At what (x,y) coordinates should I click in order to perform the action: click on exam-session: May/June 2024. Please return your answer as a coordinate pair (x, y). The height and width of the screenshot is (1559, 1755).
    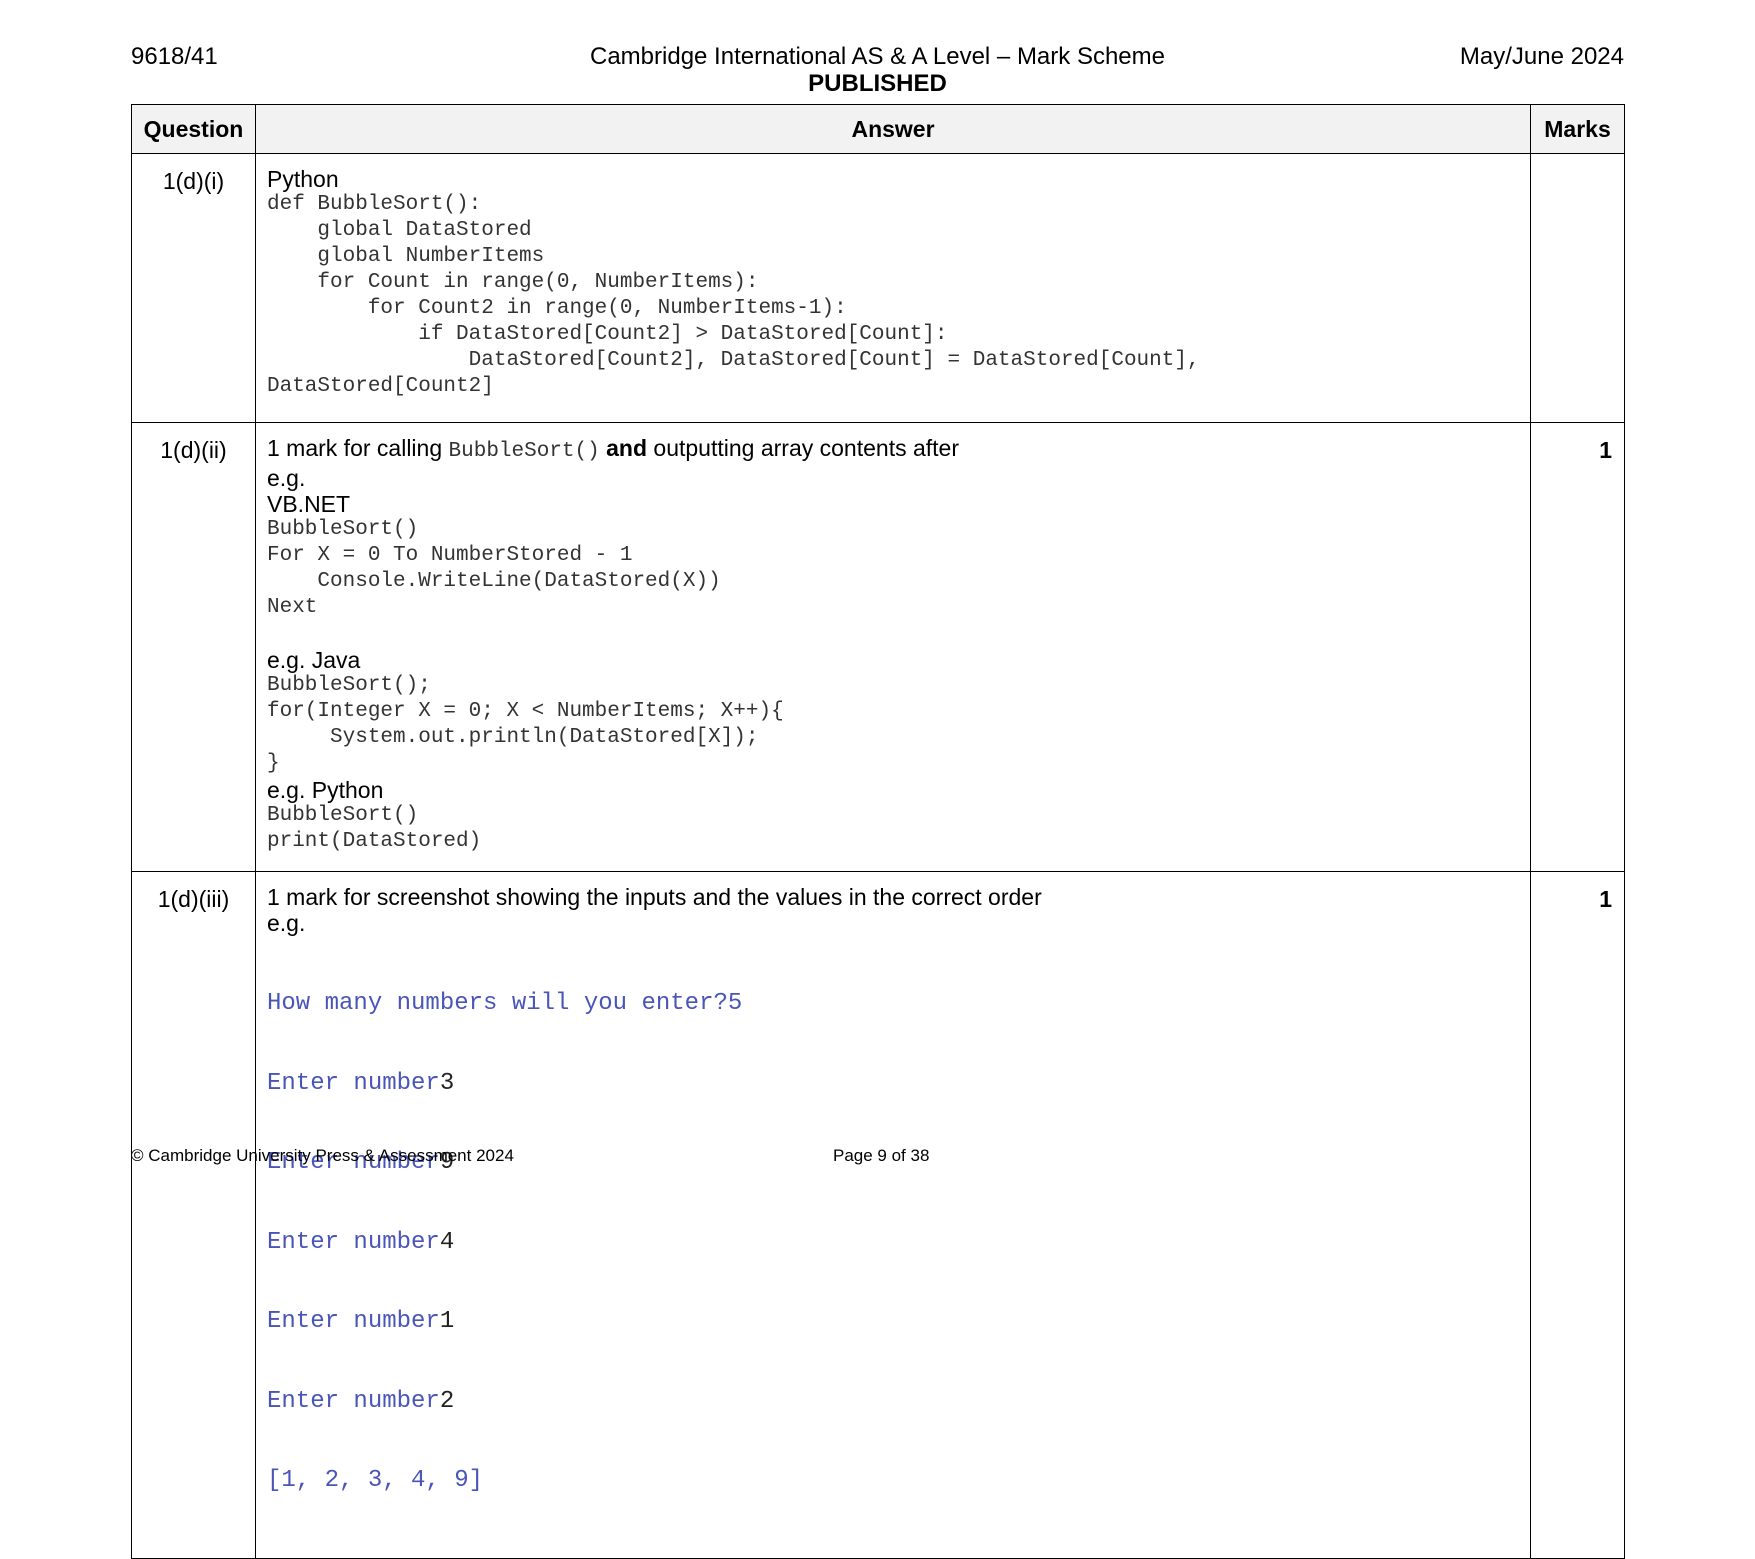
    Looking at the image, I should click on (1541, 56).